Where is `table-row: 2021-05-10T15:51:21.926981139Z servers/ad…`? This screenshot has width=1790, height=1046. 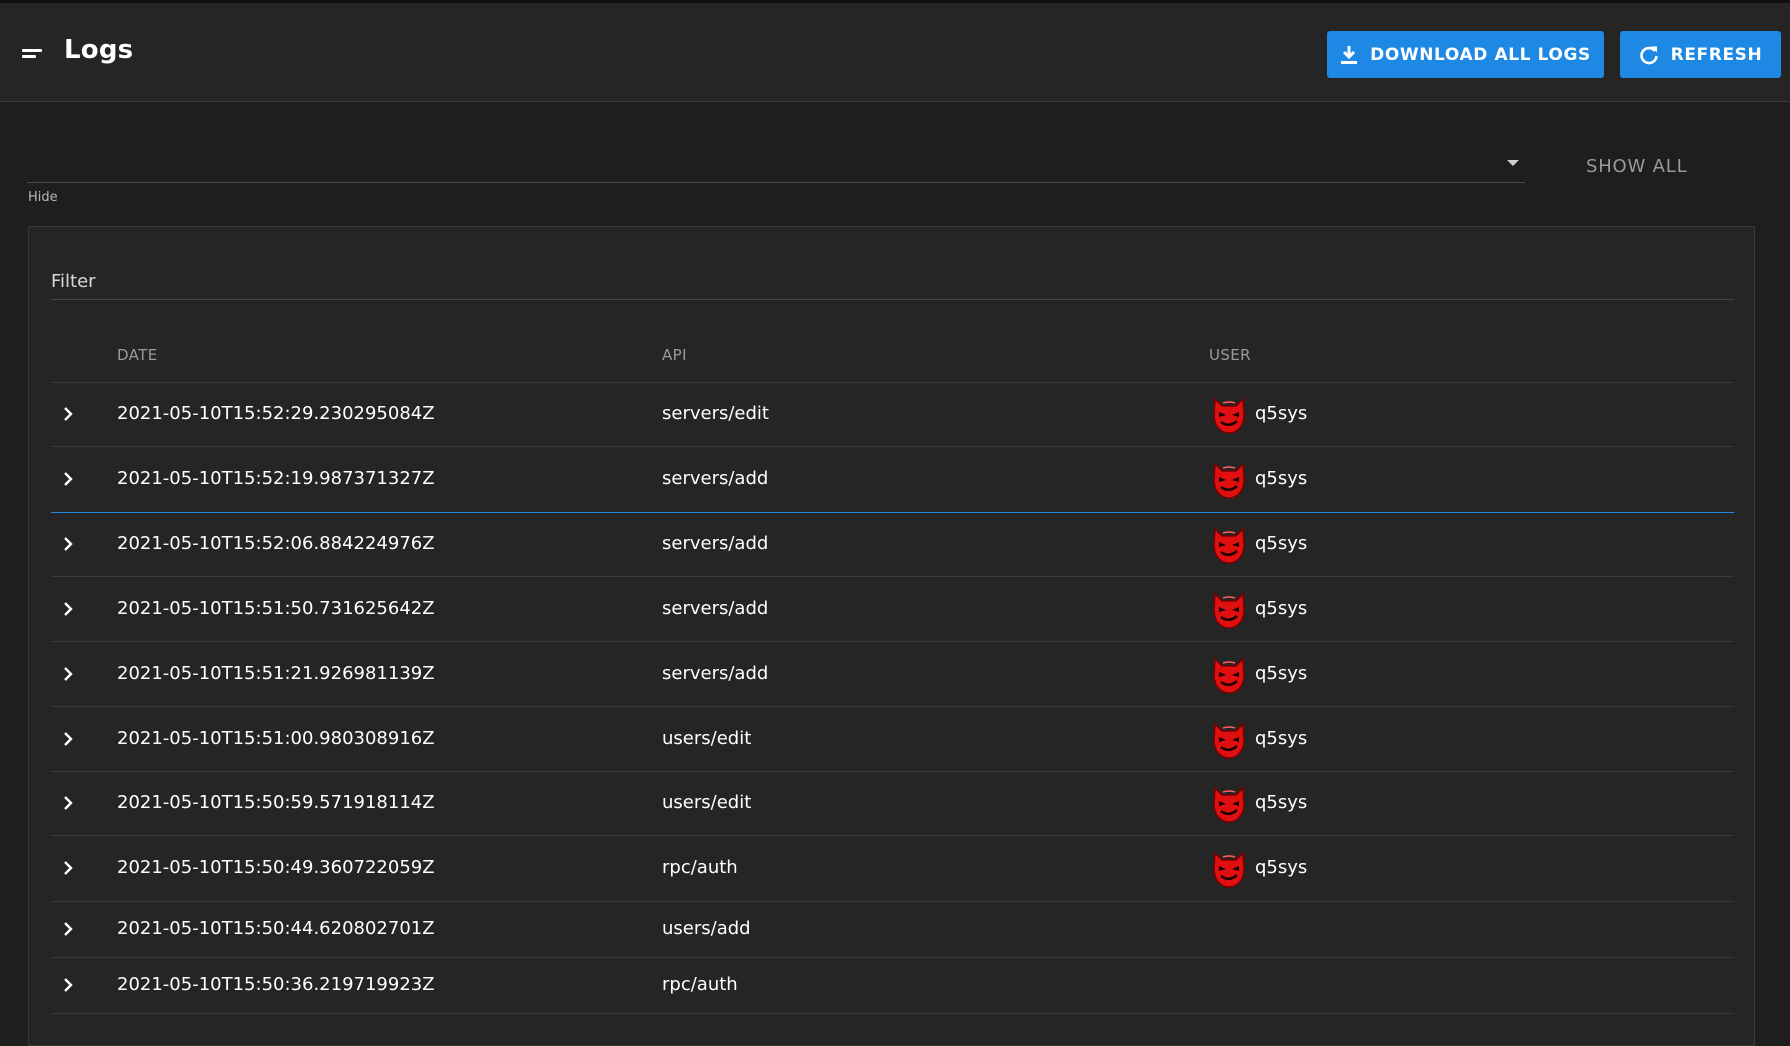 table-row: 2021-05-10T15:51:21.926981139Z servers/ad… is located at coordinates (892, 674).